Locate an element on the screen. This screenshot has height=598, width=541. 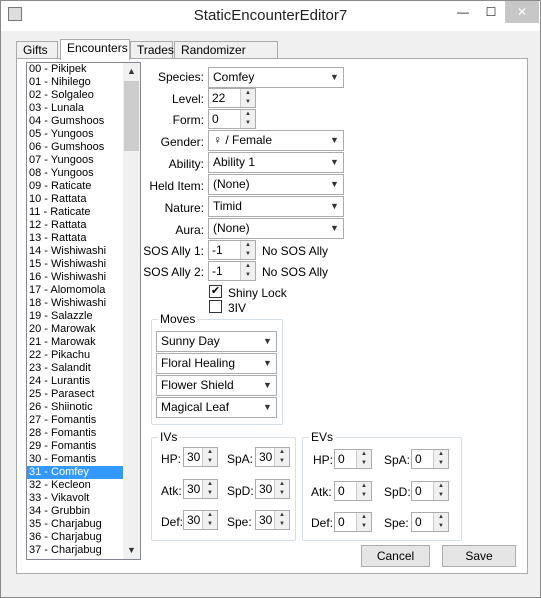
list-item: 22 - Pikachu is located at coordinates (75, 355).